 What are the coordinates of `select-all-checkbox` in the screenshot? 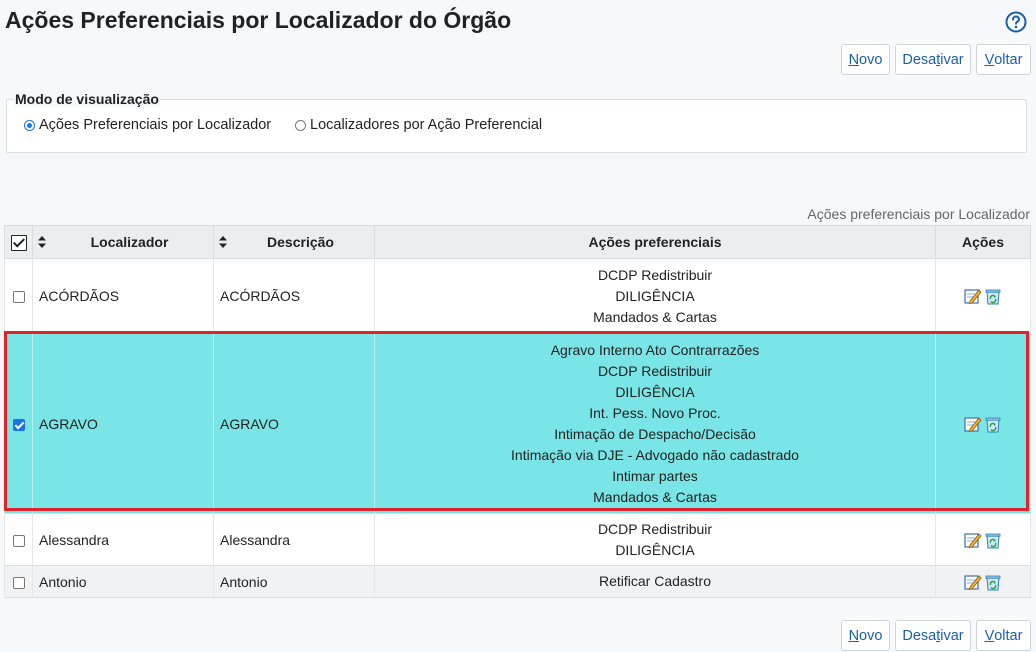 It's located at (18, 242).